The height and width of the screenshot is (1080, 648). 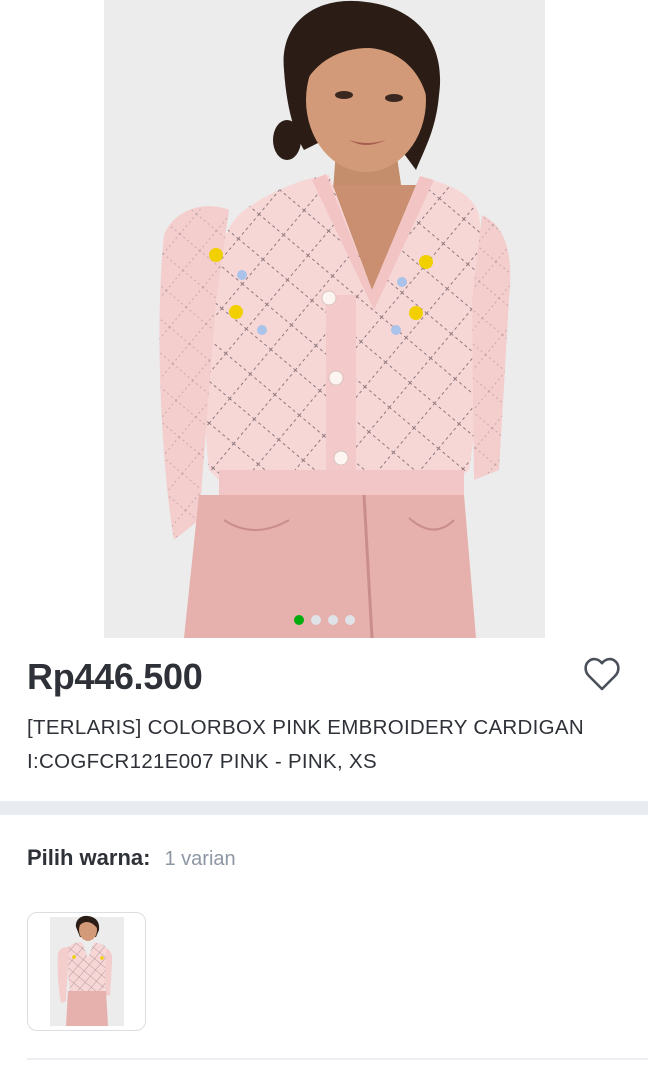 I want to click on variant-thumbnail-image, so click(x=87, y=970).